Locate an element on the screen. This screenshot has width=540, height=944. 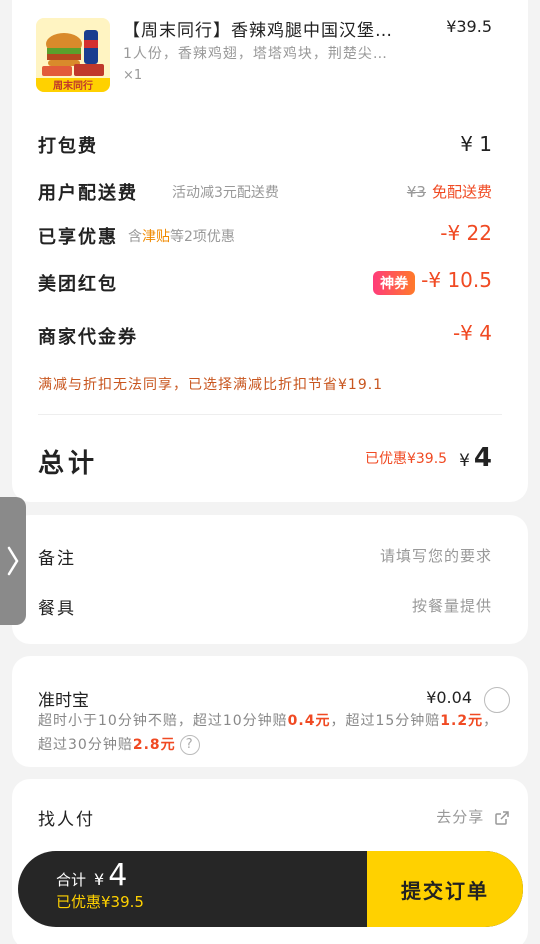
discount-label: 已享优惠 is located at coordinates (78, 236).